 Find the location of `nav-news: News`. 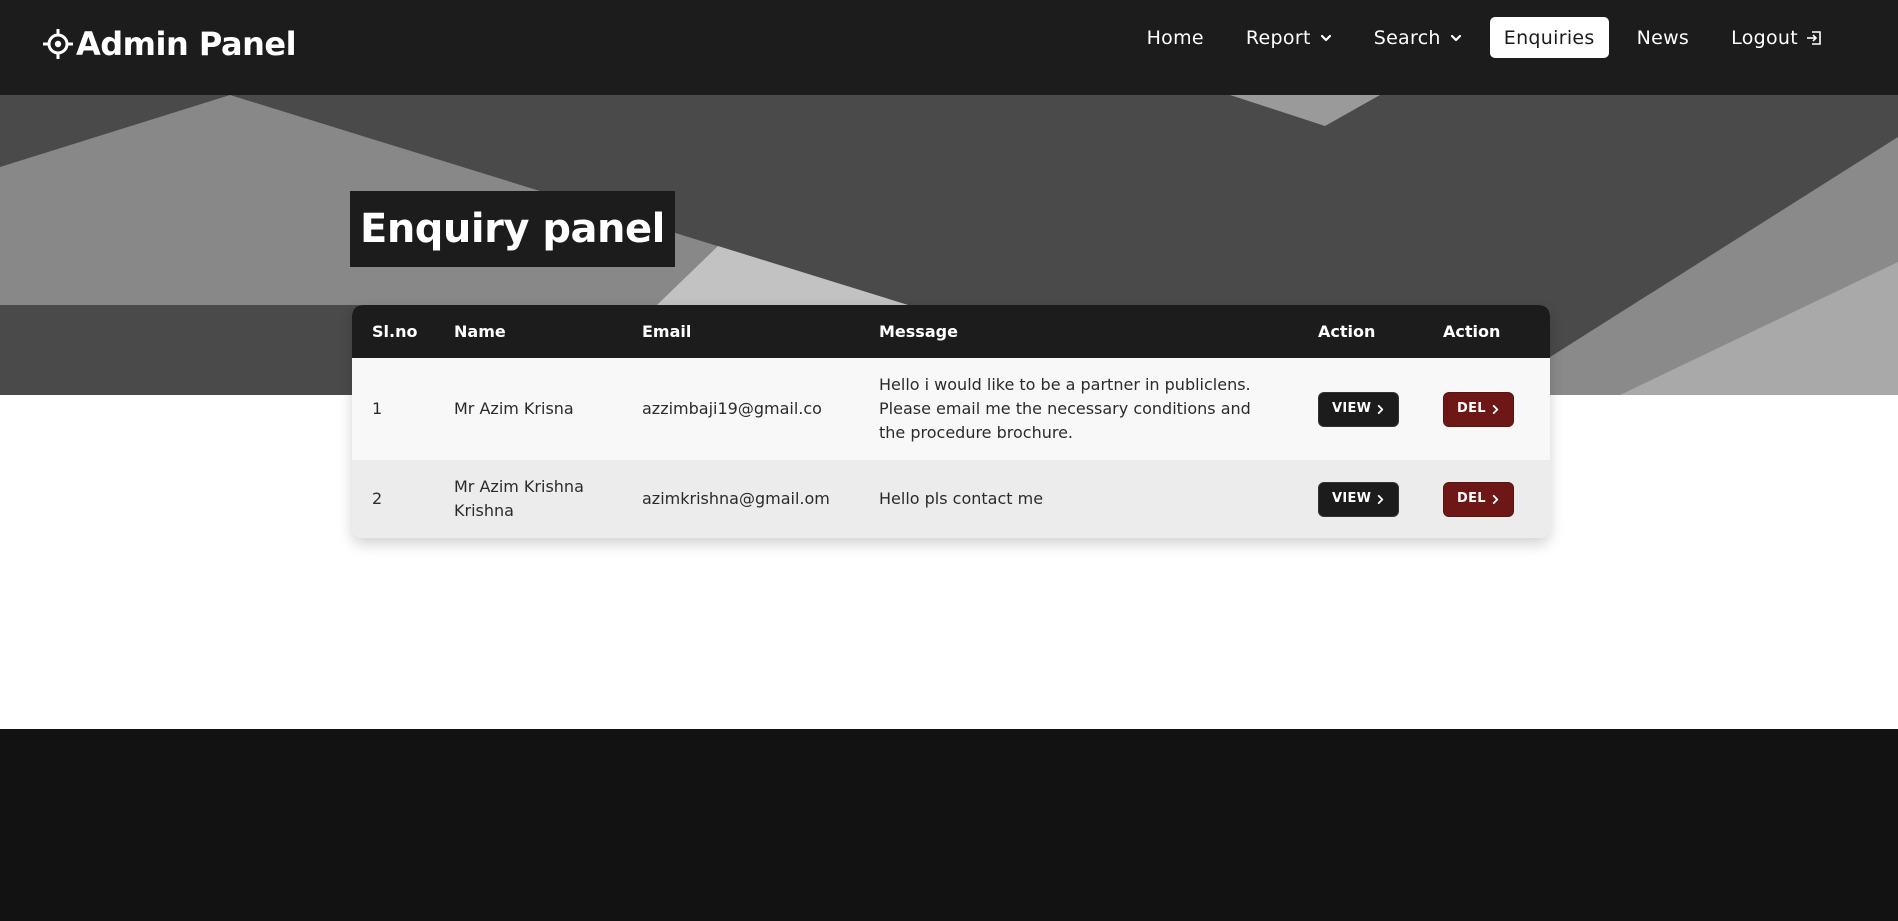

nav-news: News is located at coordinates (1663, 37).